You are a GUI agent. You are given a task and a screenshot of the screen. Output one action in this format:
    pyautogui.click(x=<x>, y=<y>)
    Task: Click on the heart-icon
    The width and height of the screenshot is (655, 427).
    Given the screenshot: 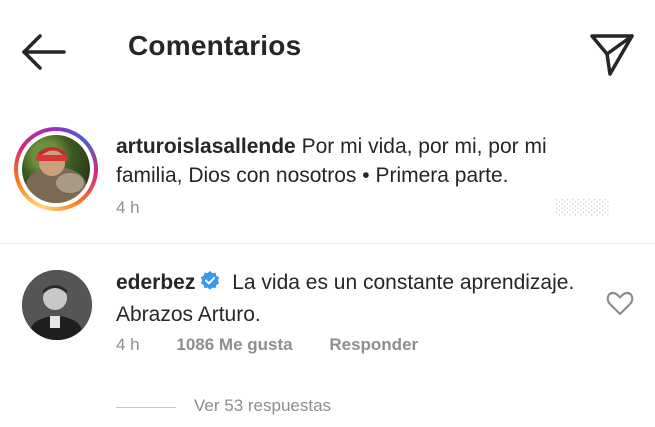 What is the action you would take?
    pyautogui.click(x=620, y=303)
    